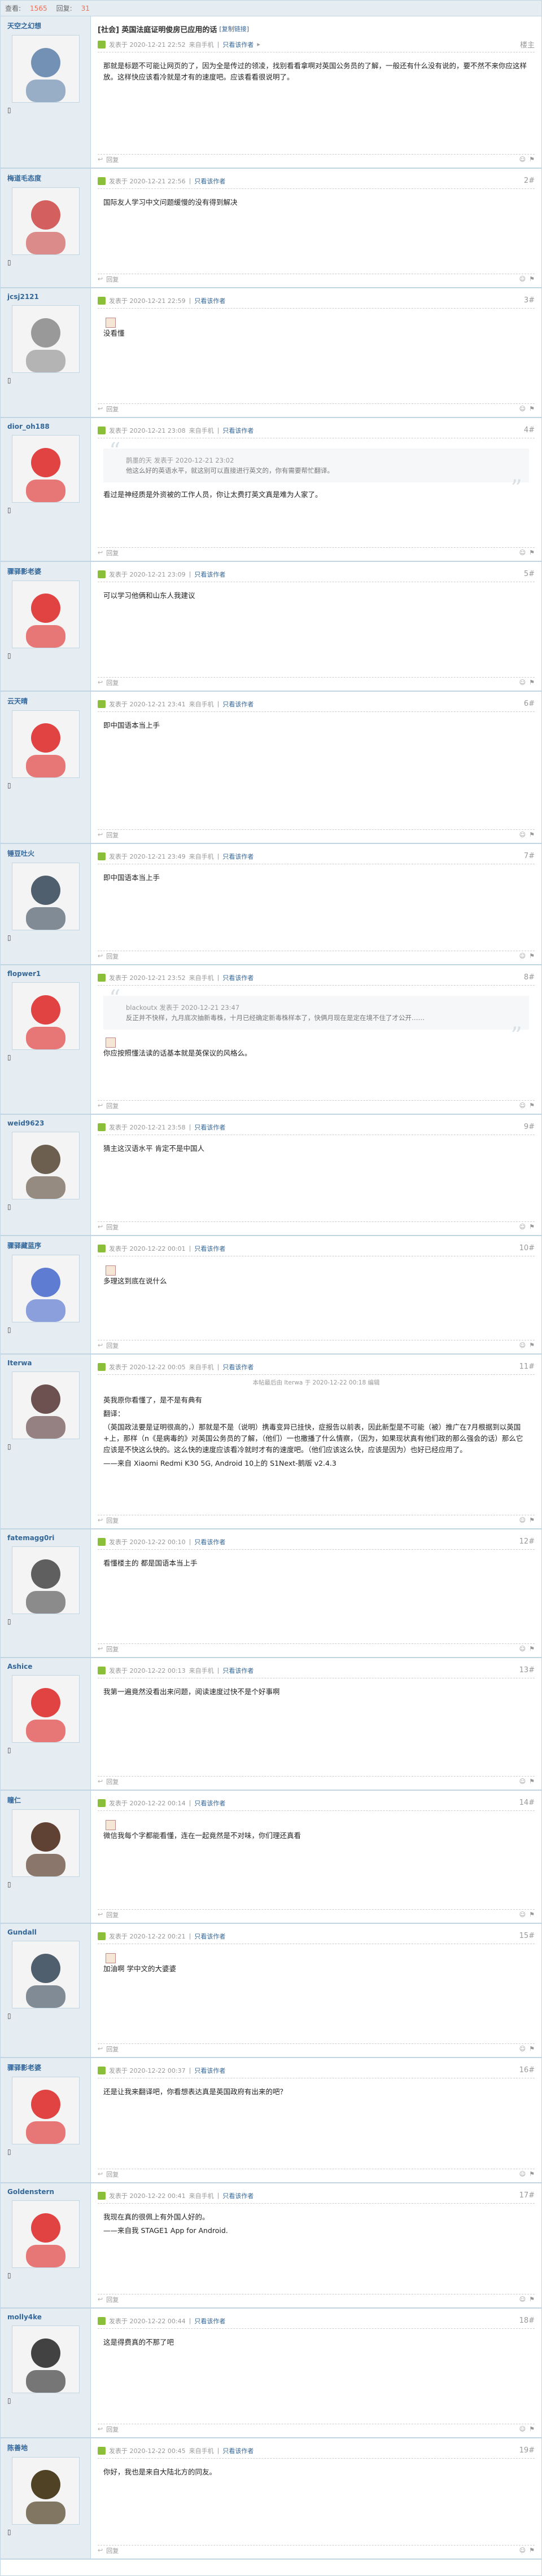 Image resolution: width=542 pixels, height=2576 pixels. I want to click on quote-author: 鹊墨的天 发表于 2020-12-21 23:02, so click(310, 460).